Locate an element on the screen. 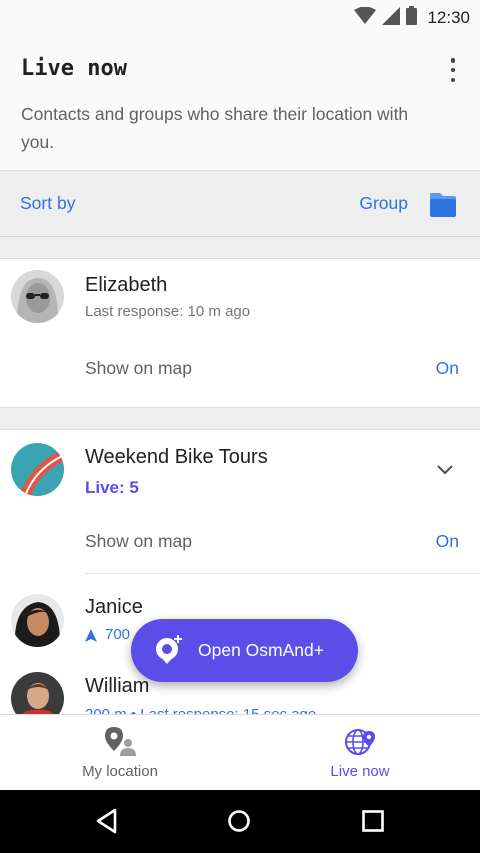 This screenshot has width=480, height=853. wifi-icon is located at coordinates (365, 18).